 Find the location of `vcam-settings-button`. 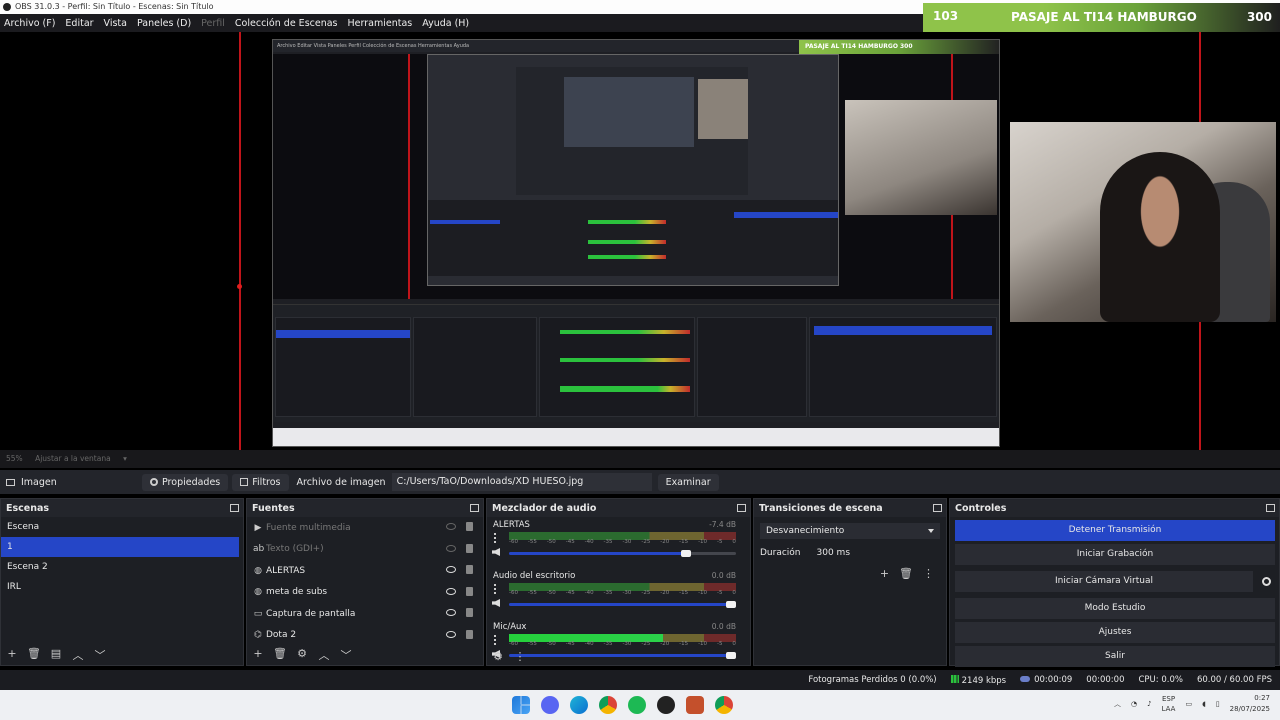

vcam-settings-button is located at coordinates (1266, 582).